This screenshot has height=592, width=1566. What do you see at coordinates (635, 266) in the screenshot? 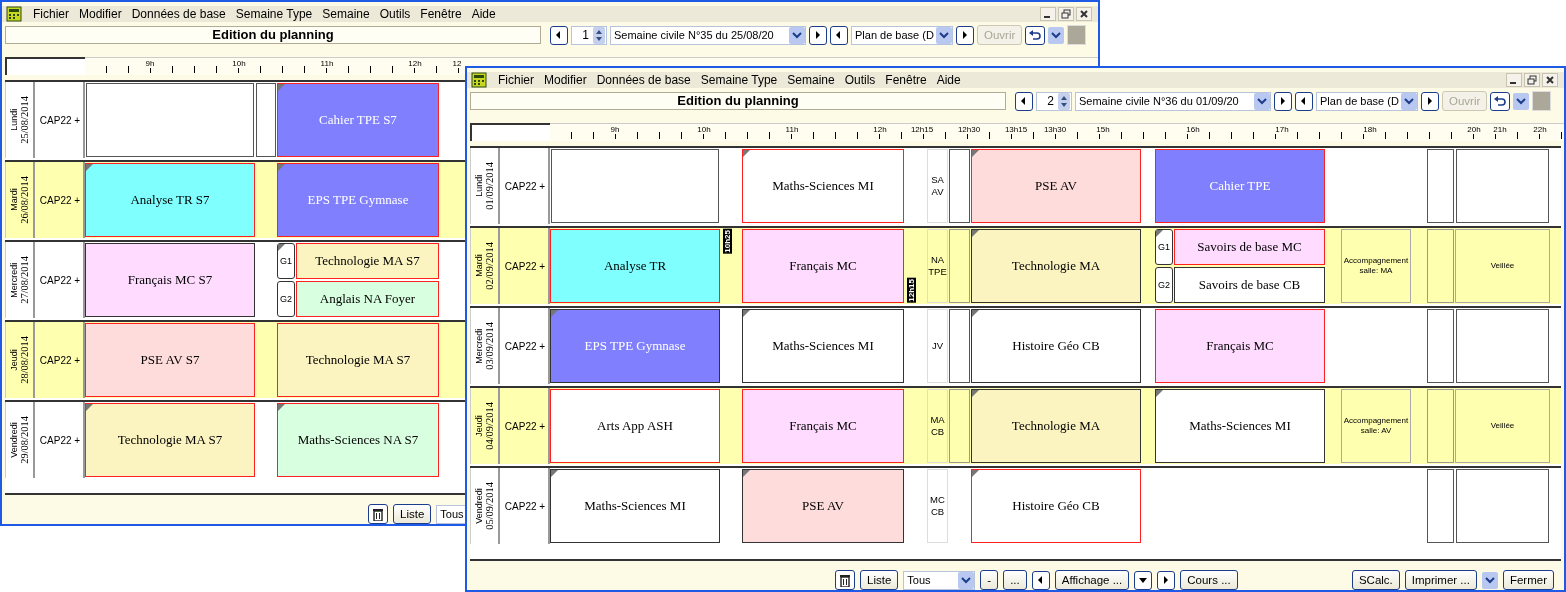
I see `course-block: Analyse TR` at bounding box center [635, 266].